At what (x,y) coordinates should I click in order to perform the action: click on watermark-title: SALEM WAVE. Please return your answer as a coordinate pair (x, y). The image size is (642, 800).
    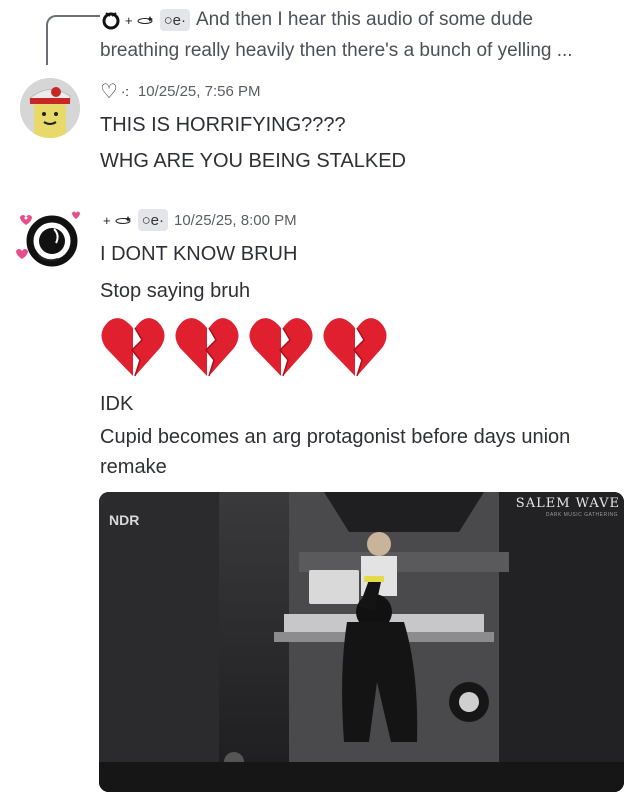
    Looking at the image, I should click on (567, 503).